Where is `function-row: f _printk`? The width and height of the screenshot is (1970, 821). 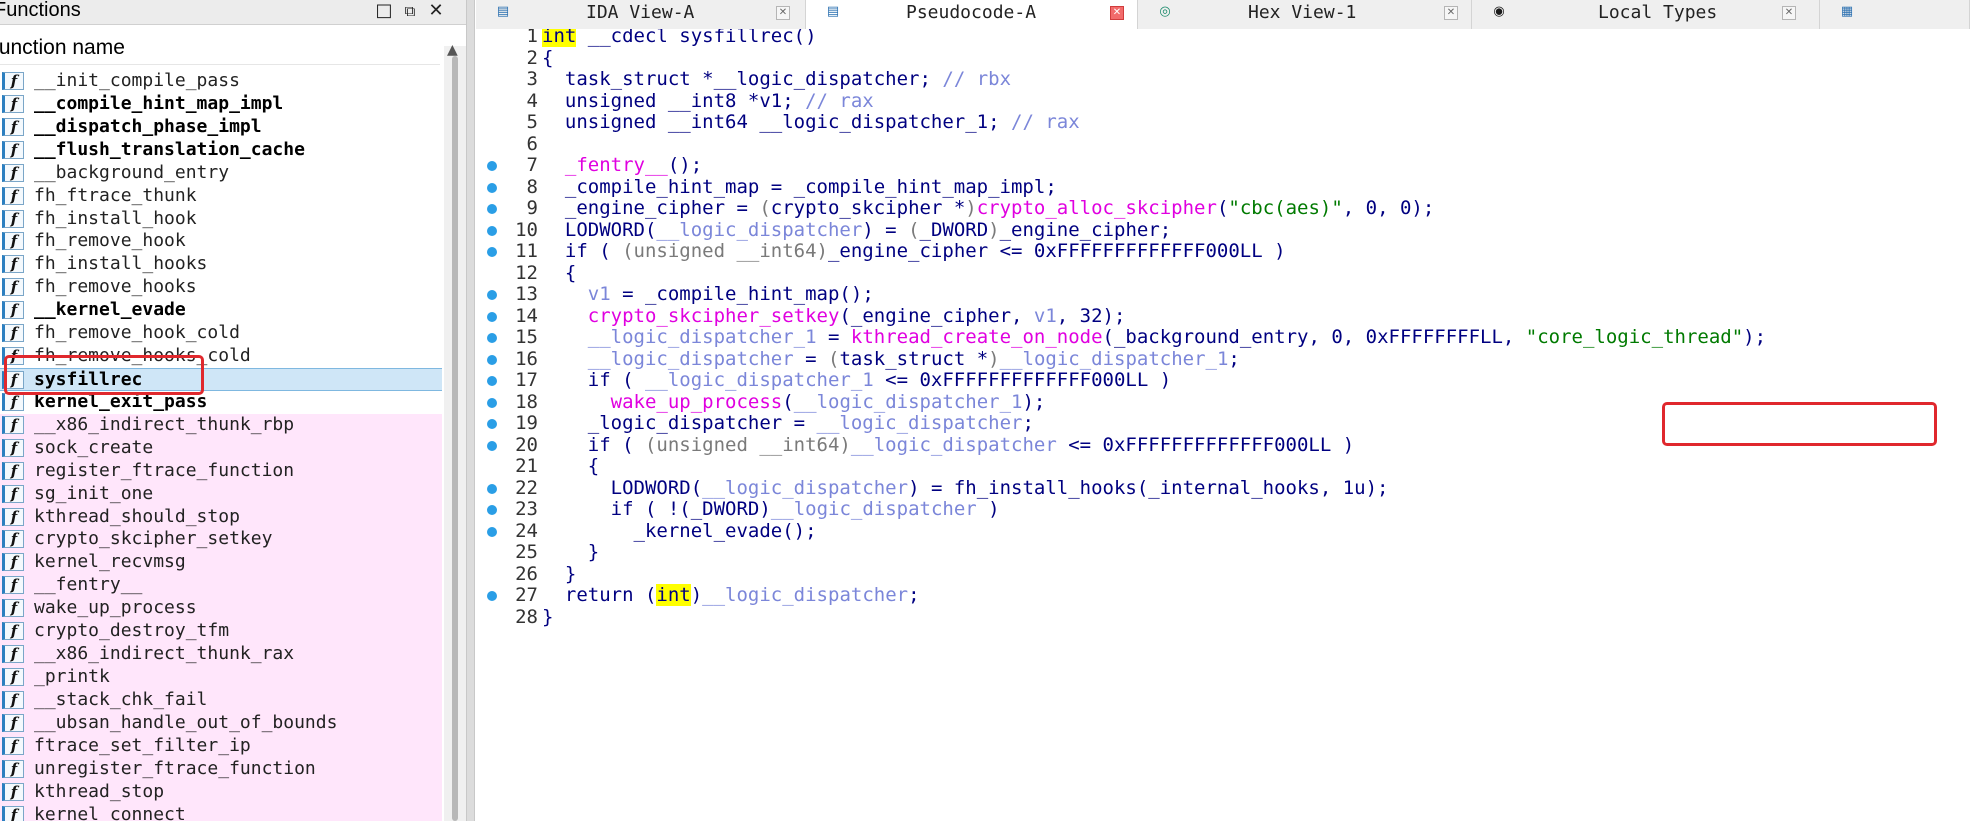 function-row: f _printk is located at coordinates (221, 677).